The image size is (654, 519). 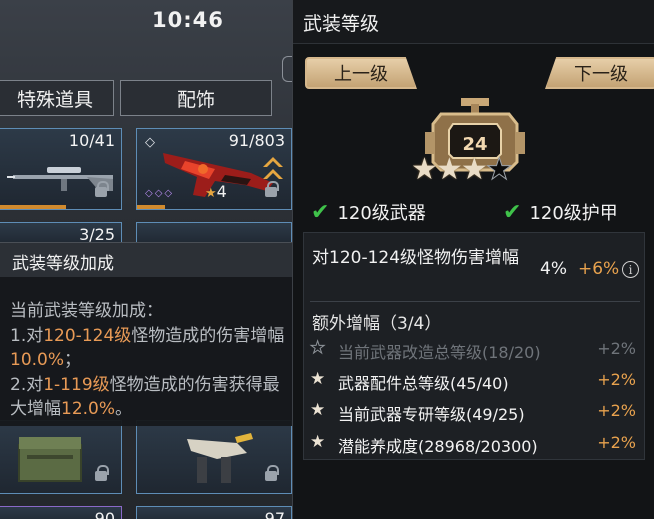 What do you see at coordinates (214, 169) in the screenshot?
I see `inventory-item-flame-rifle: ◇ 91/803 ◇◇◇ ★4` at bounding box center [214, 169].